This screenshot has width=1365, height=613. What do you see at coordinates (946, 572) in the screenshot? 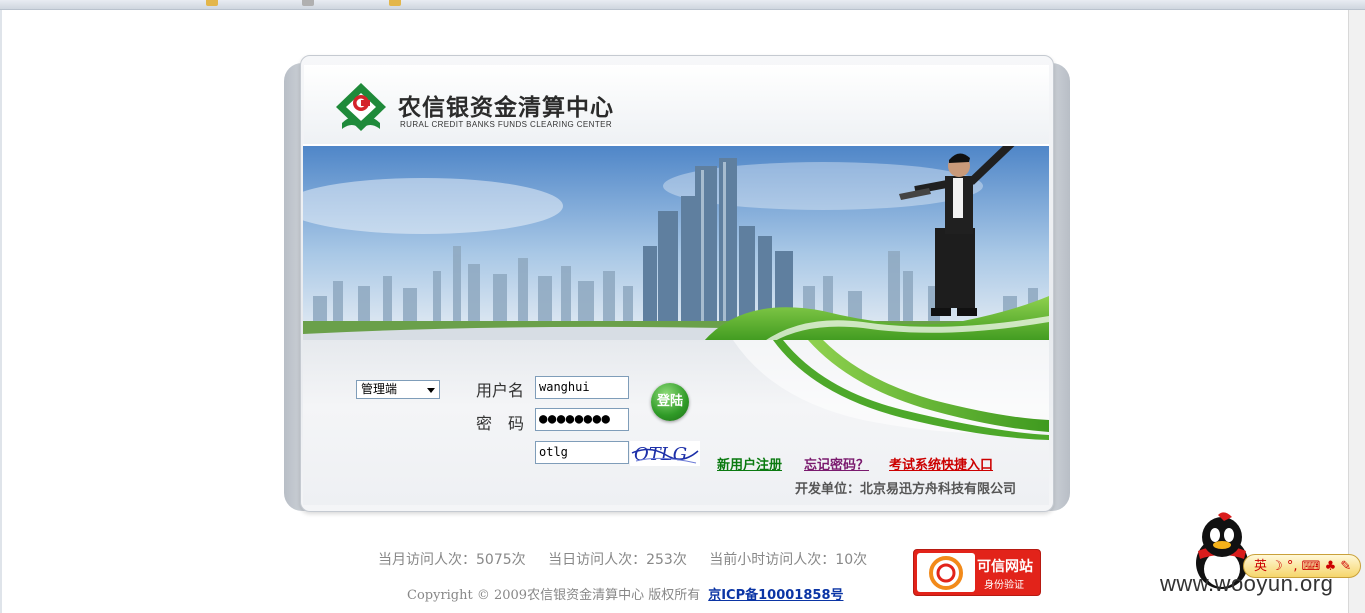
I see `trust-logo-icon` at bounding box center [946, 572].